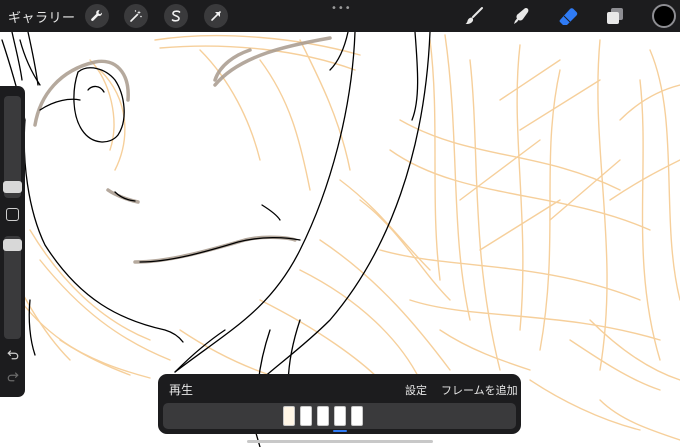  I want to click on smudge-finger-icon, so click(521, 16).